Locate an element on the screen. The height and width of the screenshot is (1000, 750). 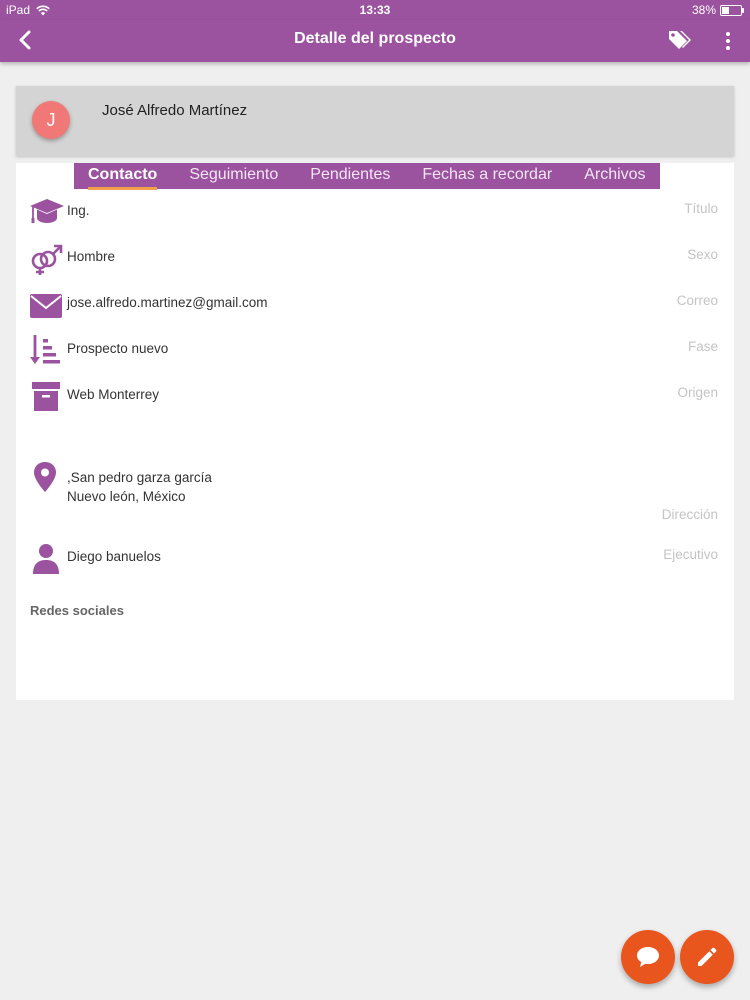
gender-icon is located at coordinates (47, 259).